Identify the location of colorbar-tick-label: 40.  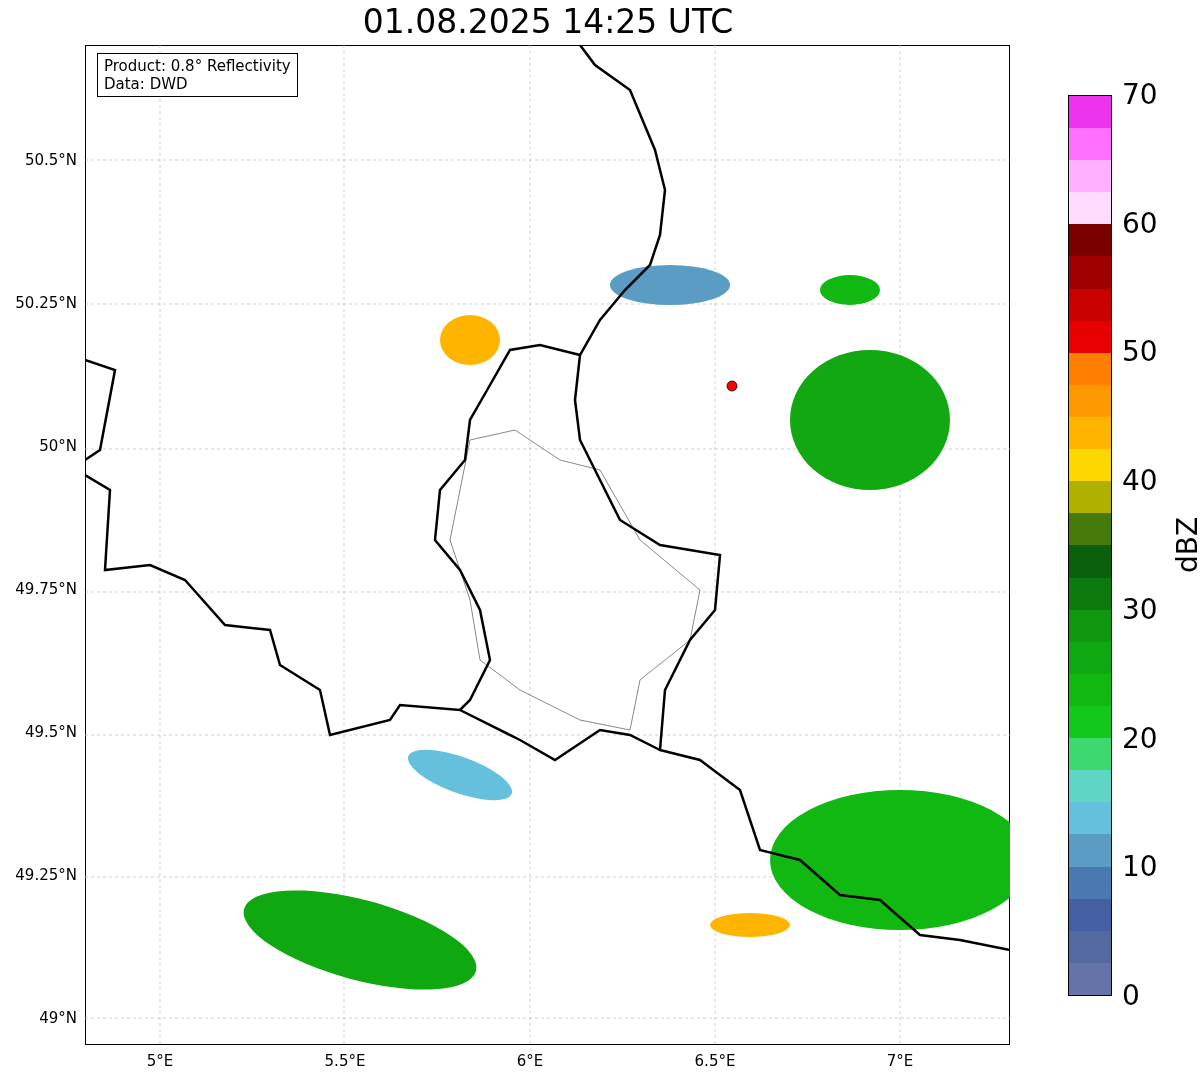
(1140, 481).